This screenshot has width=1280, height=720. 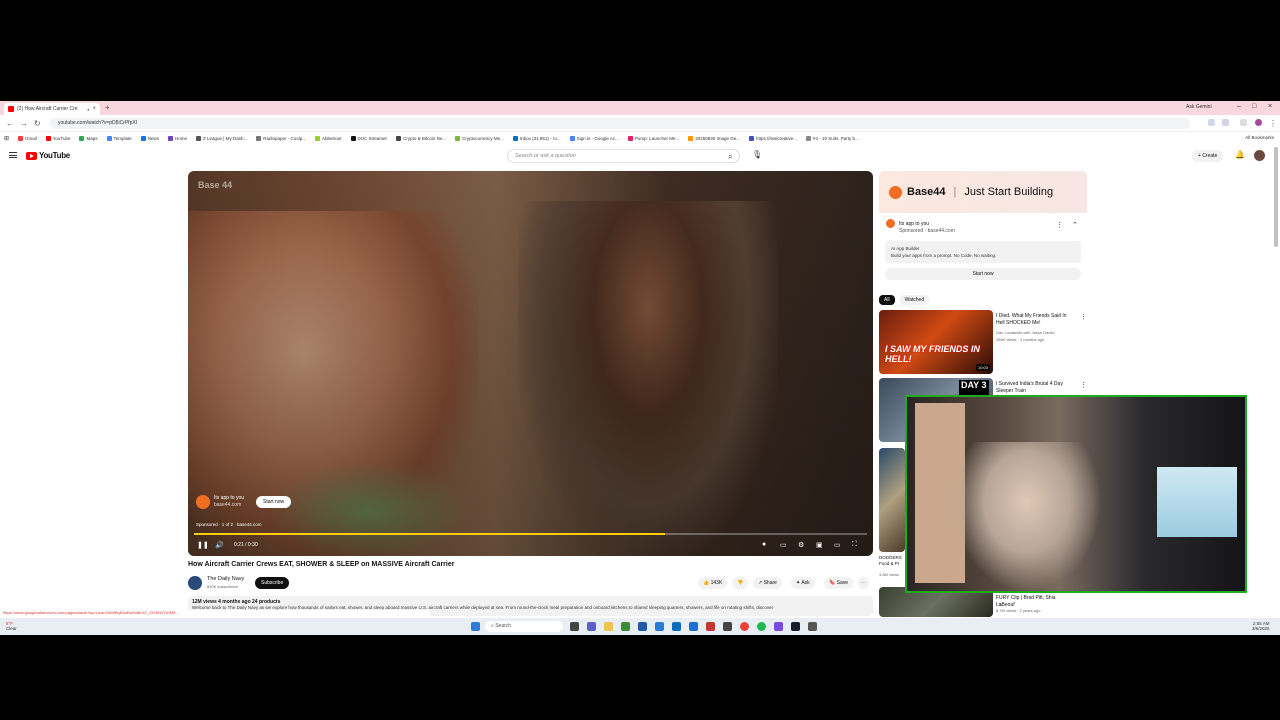 What do you see at coordinates (854, 545) in the screenshot?
I see `fullscreen-icon: ⛶` at bounding box center [854, 545].